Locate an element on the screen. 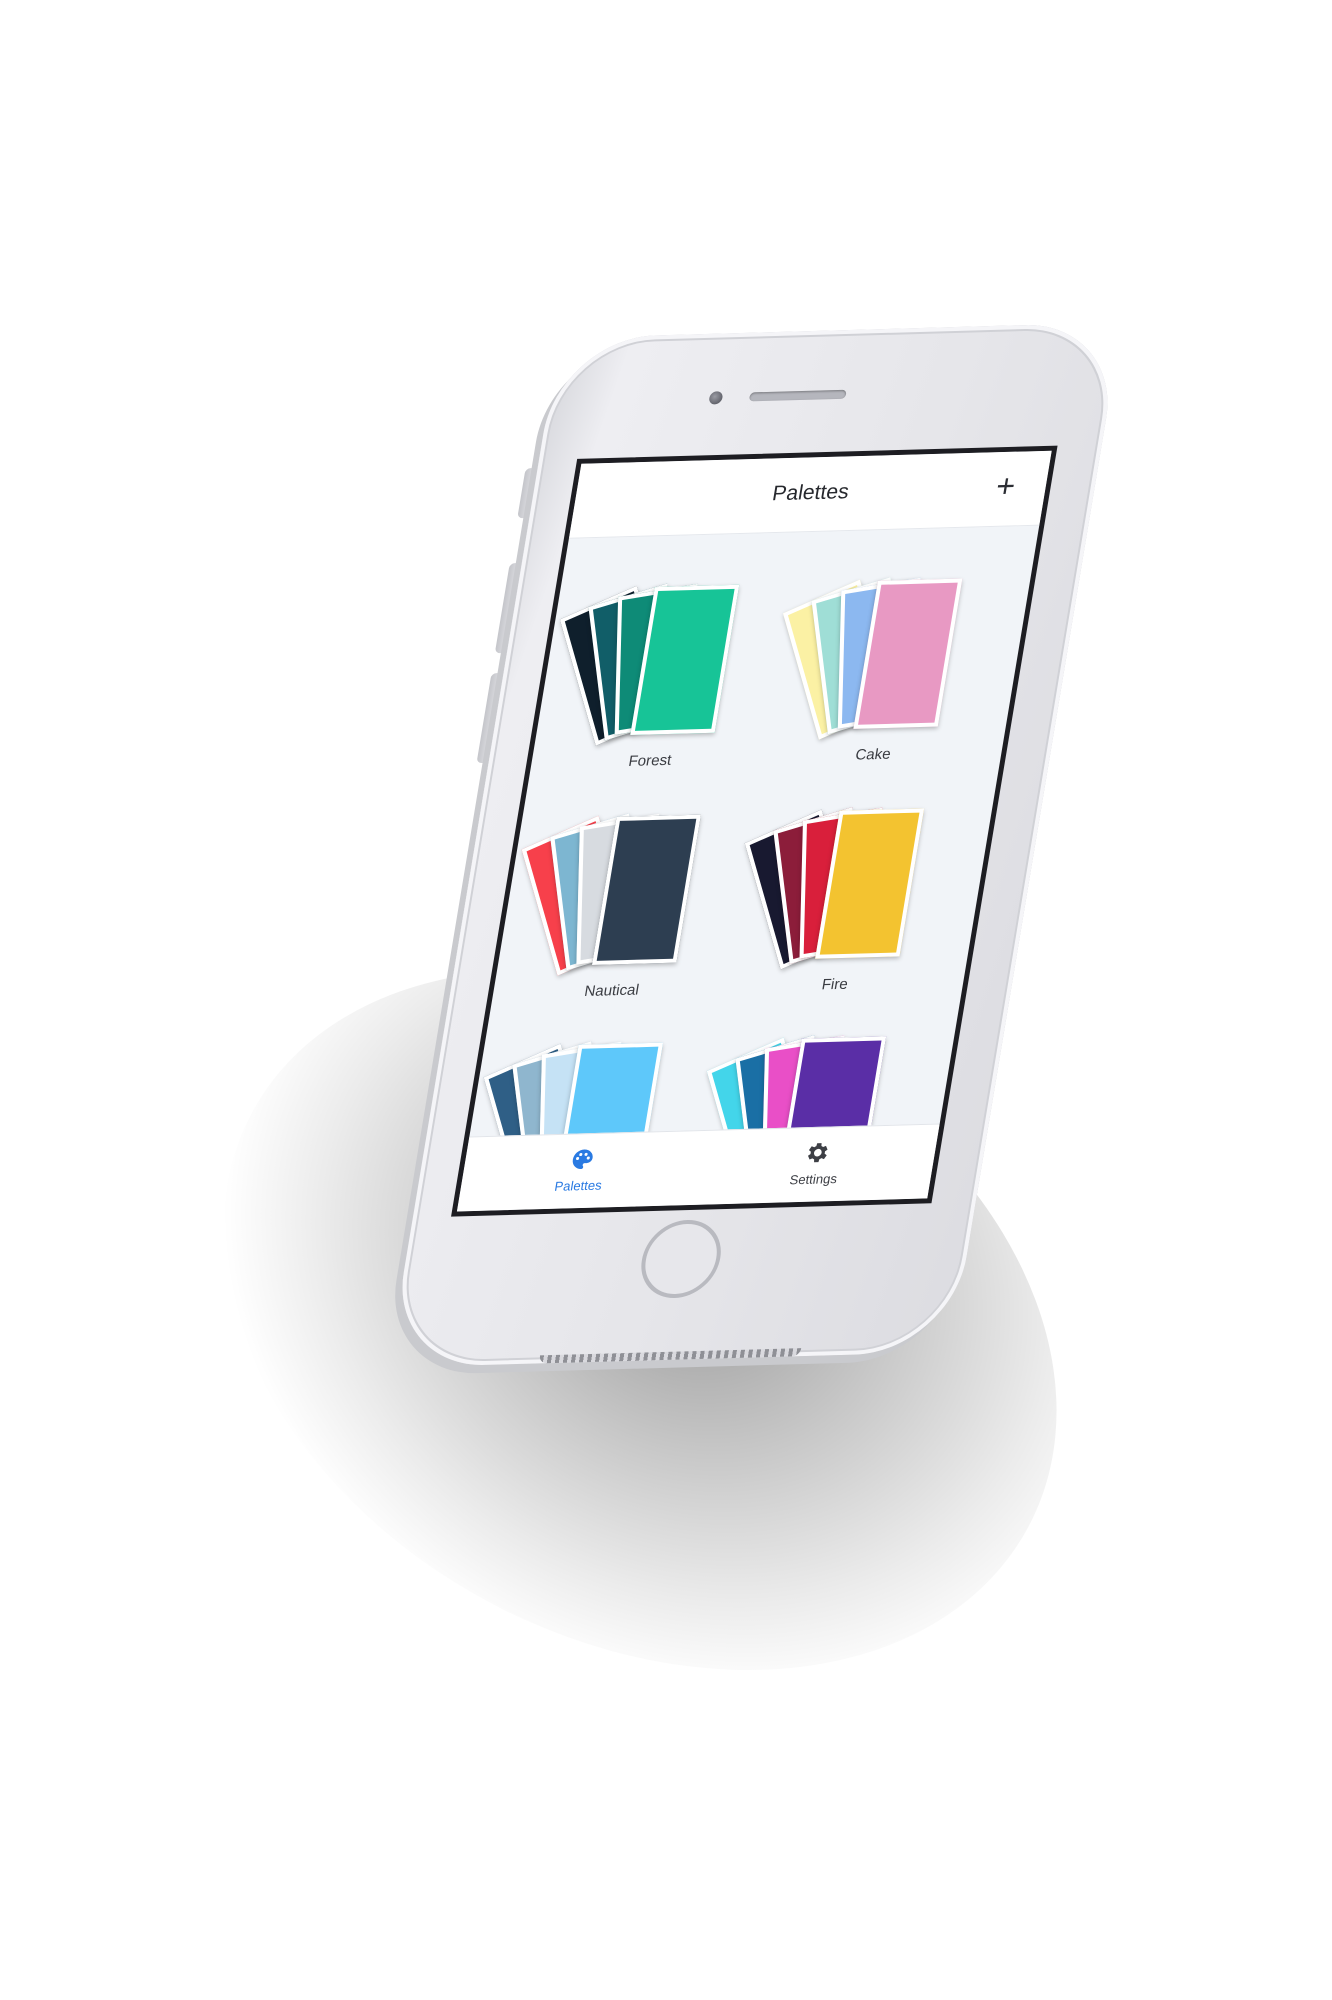 The width and height of the screenshot is (1332, 2000). palette-item-nautical: Nautical is located at coordinates (625, 912).